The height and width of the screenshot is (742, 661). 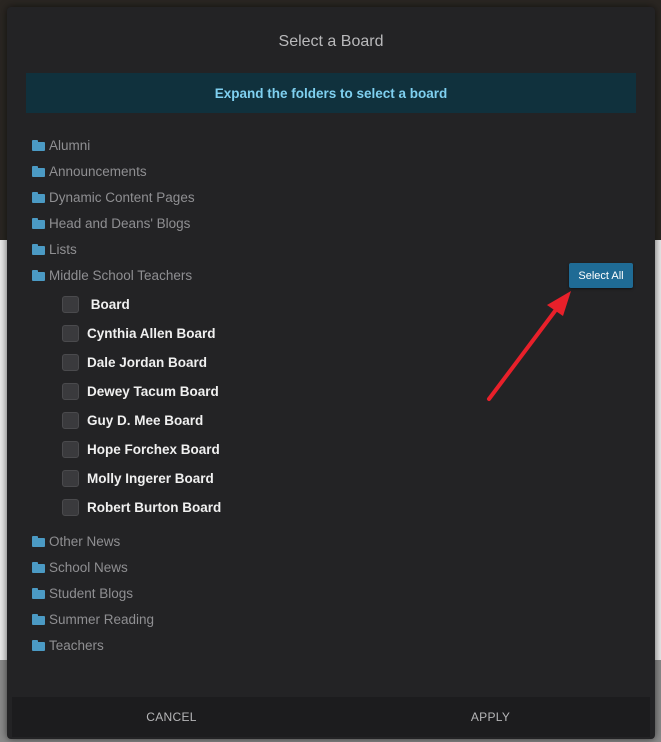 I want to click on cancel-button: CANCEL, so click(x=171, y=717).